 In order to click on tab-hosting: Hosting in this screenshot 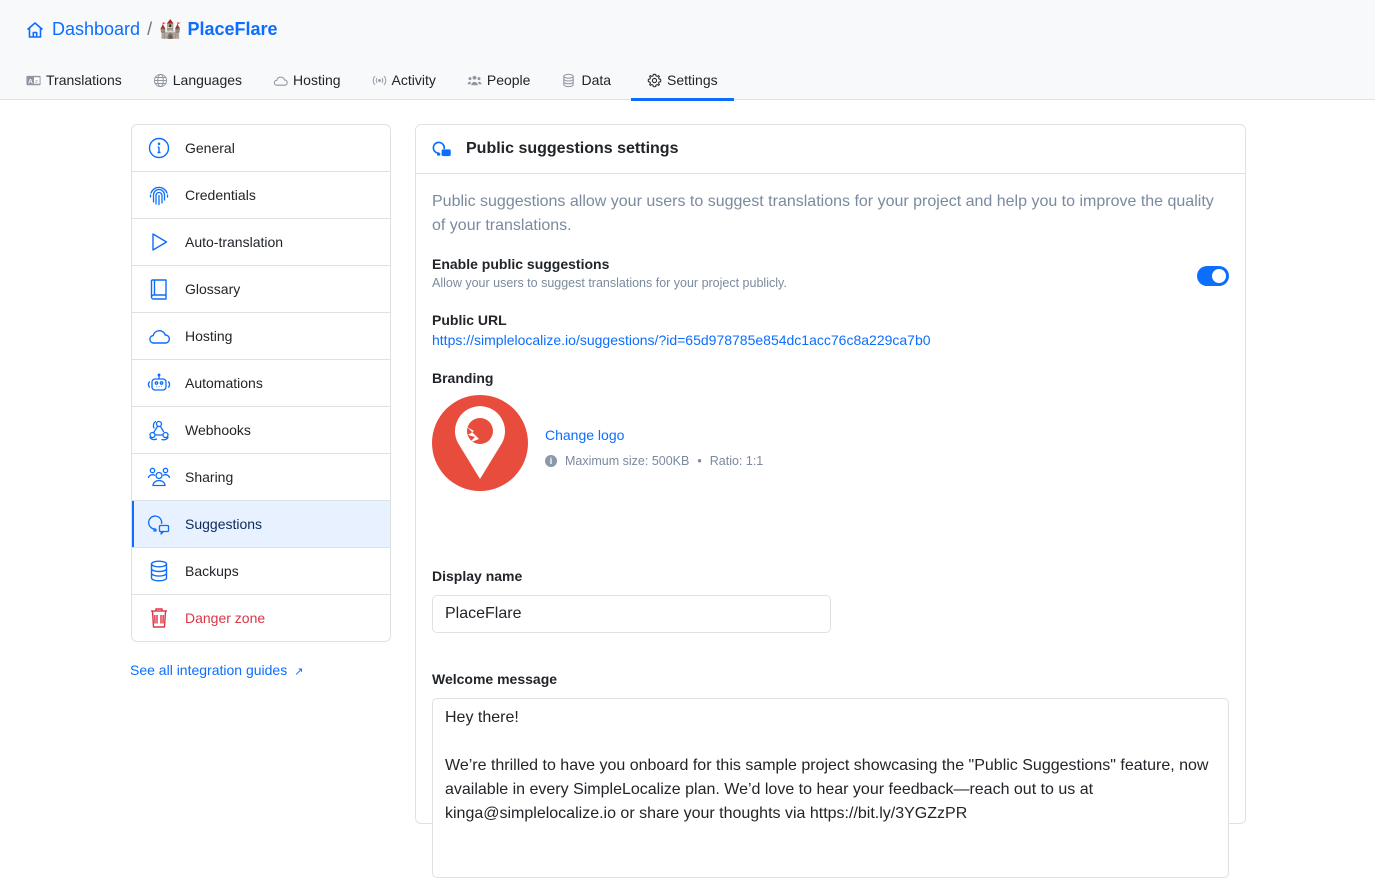, I will do `click(306, 80)`.